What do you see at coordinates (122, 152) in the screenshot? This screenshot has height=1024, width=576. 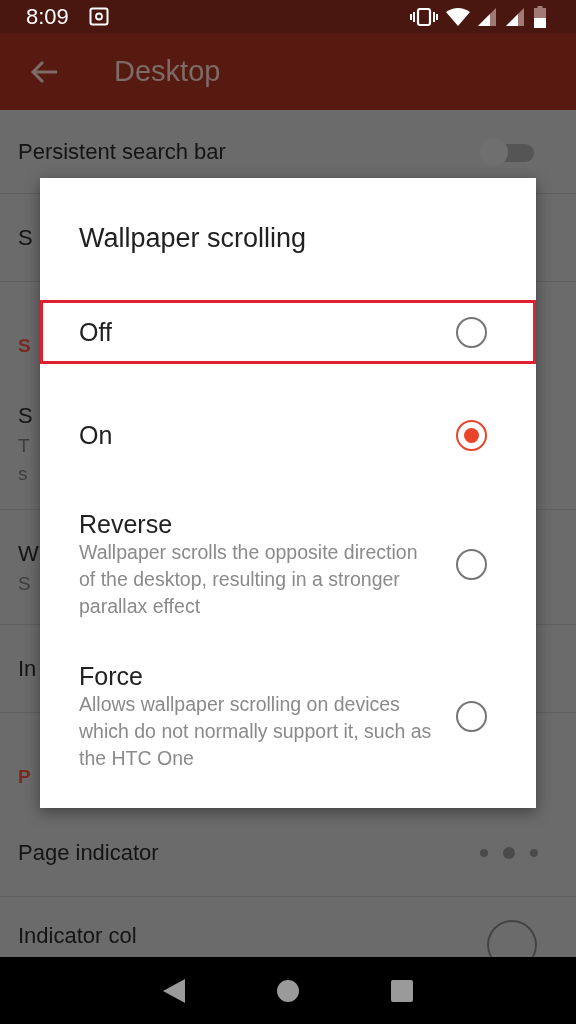 I see `setting-label: Persistent search bar` at bounding box center [122, 152].